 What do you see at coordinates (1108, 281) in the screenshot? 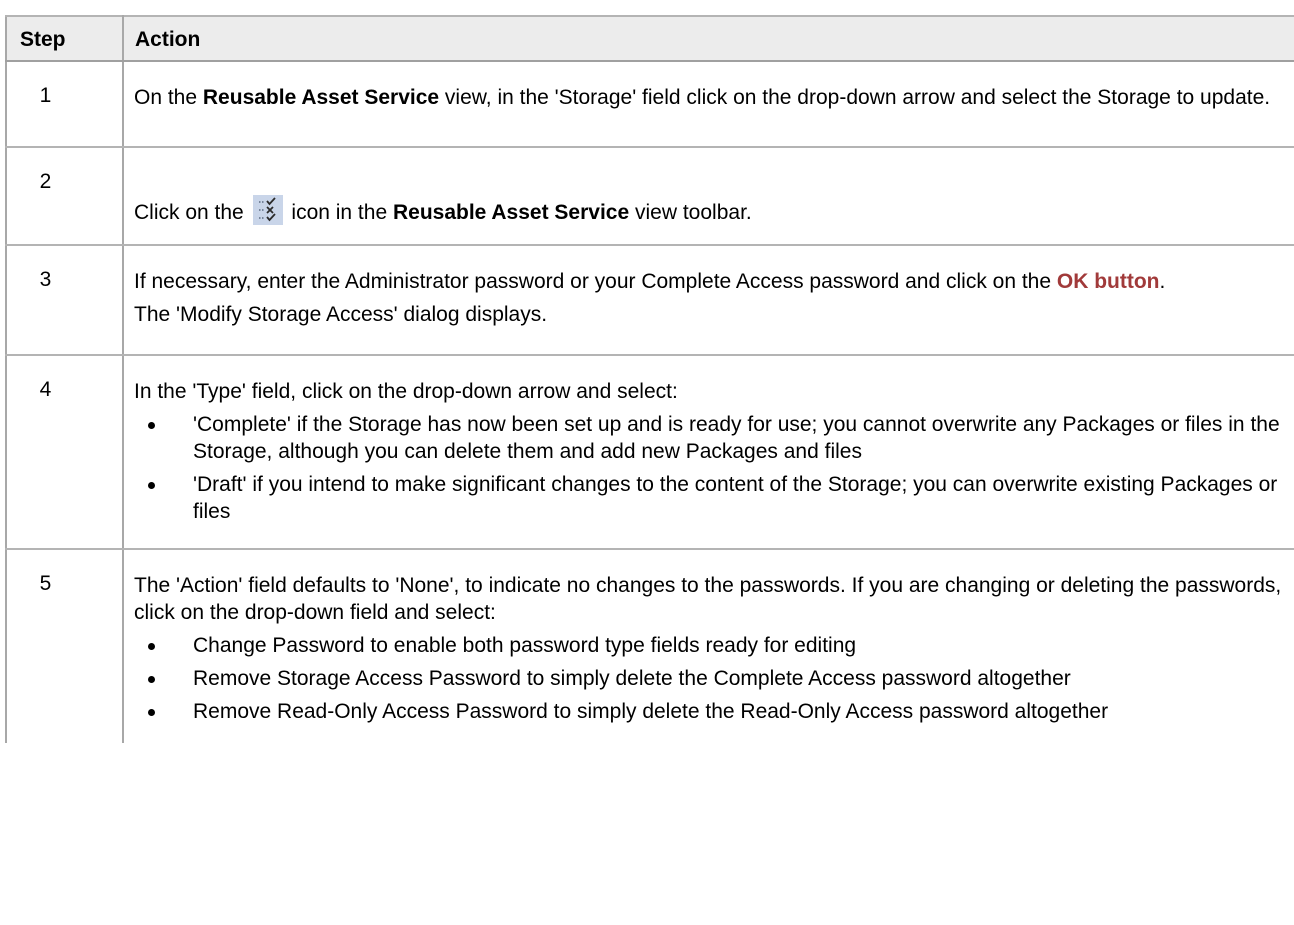
I see `ok-button-reference: OK button` at bounding box center [1108, 281].